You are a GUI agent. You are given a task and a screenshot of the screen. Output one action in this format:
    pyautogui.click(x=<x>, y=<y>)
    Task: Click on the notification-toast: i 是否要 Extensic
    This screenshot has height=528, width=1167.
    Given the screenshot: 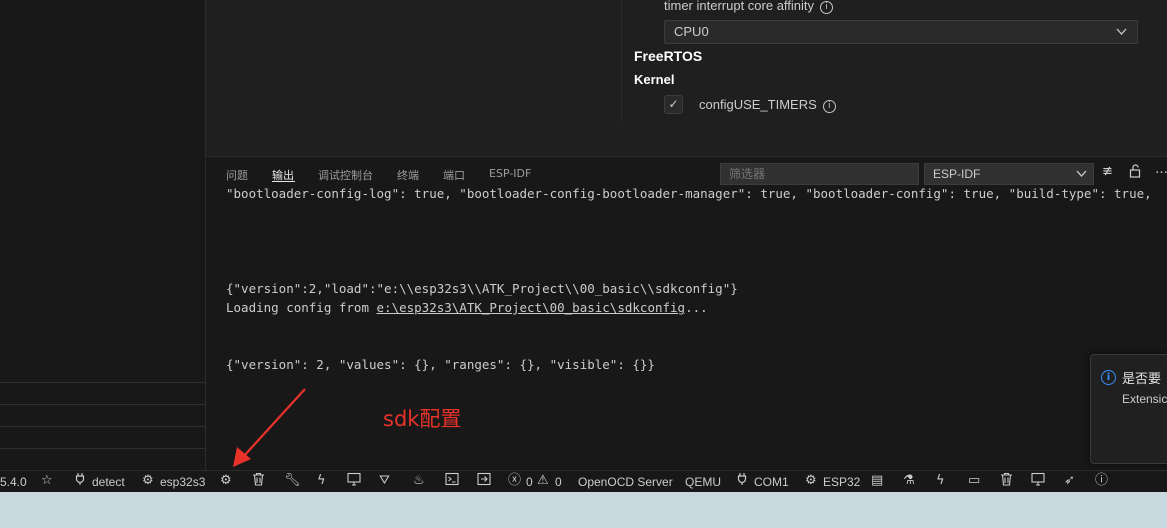 What is the action you would take?
    pyautogui.click(x=1128, y=409)
    